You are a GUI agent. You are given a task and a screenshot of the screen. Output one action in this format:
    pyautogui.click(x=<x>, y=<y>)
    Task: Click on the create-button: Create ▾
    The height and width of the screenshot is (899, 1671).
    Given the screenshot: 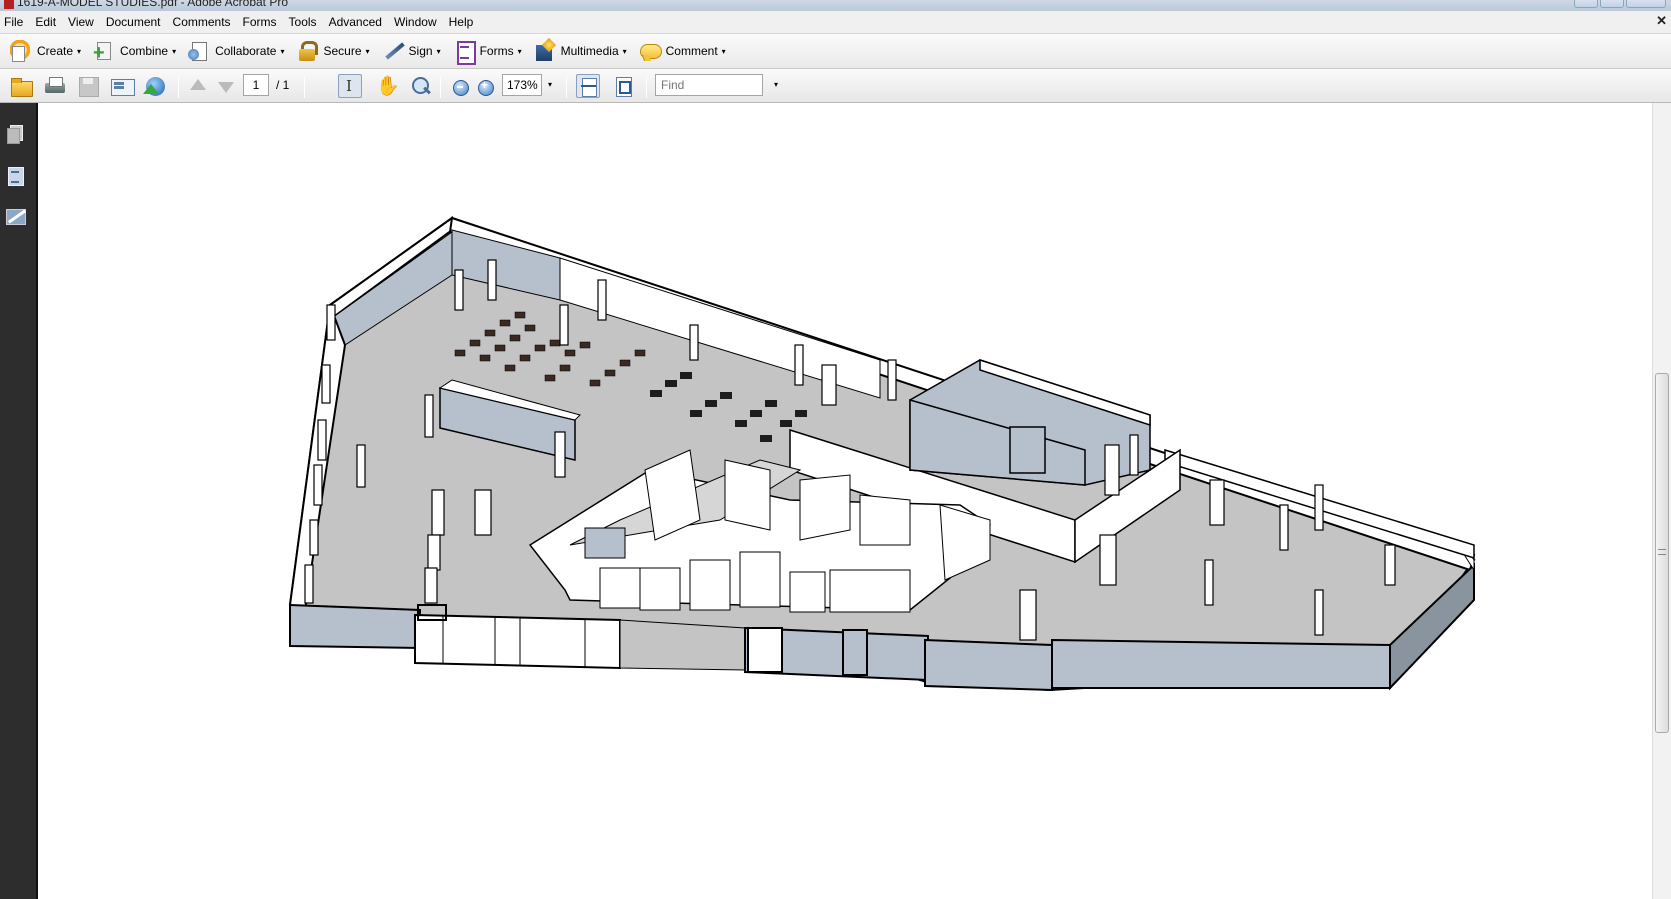 What is the action you would take?
    pyautogui.click(x=46, y=51)
    